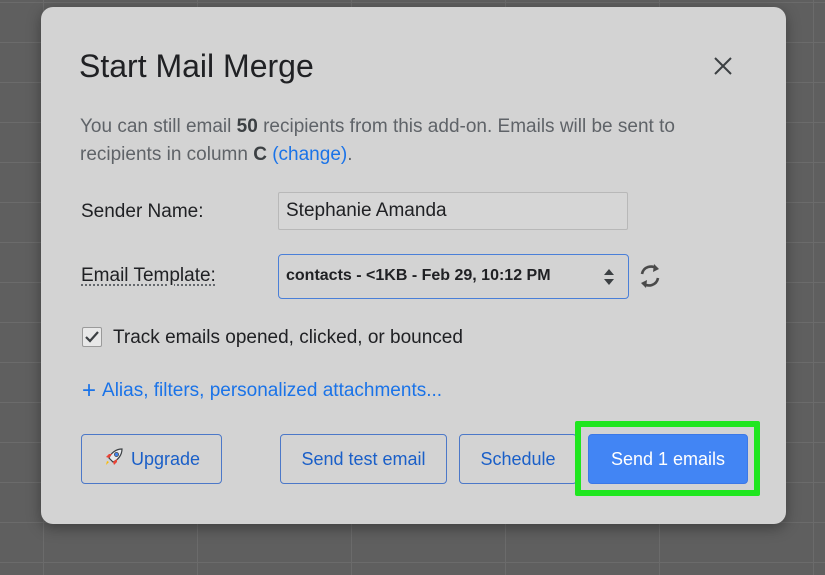 The width and height of the screenshot is (825, 575). I want to click on sender-name-input, so click(453, 211).